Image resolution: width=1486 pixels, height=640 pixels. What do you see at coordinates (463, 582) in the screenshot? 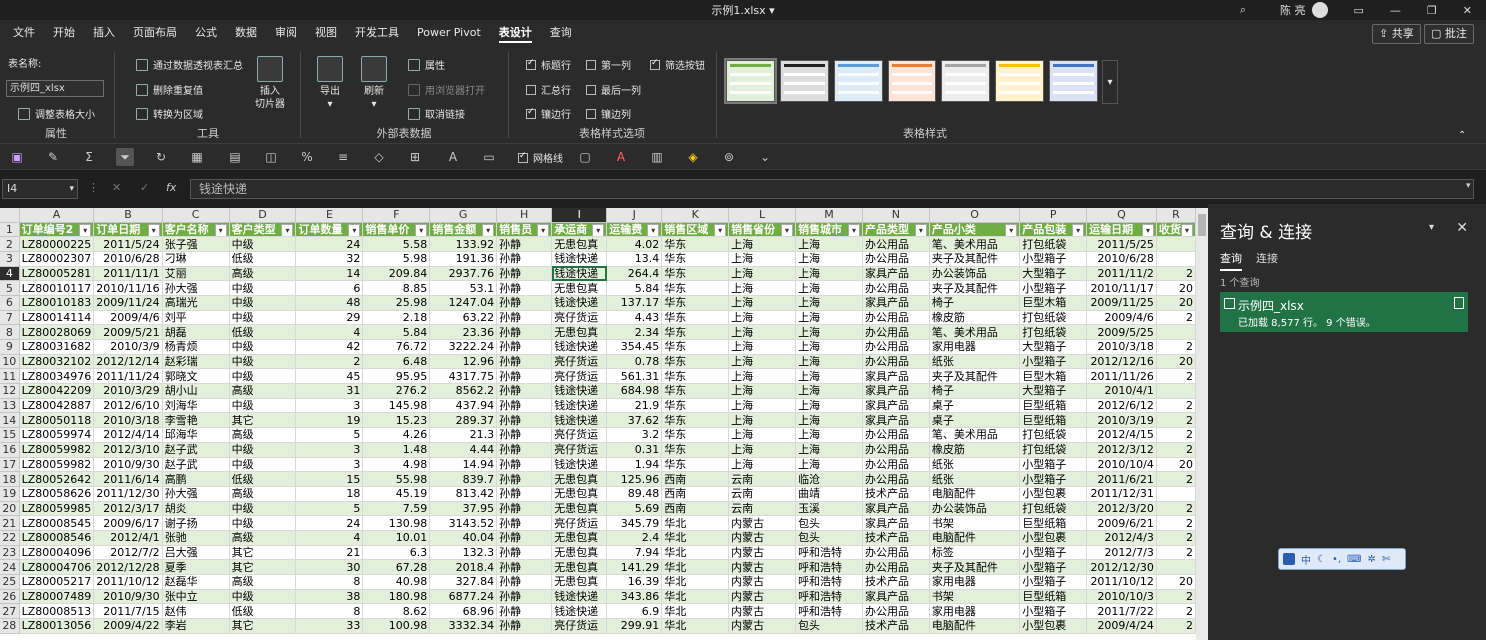
I see `table-cell: 327.84` at bounding box center [463, 582].